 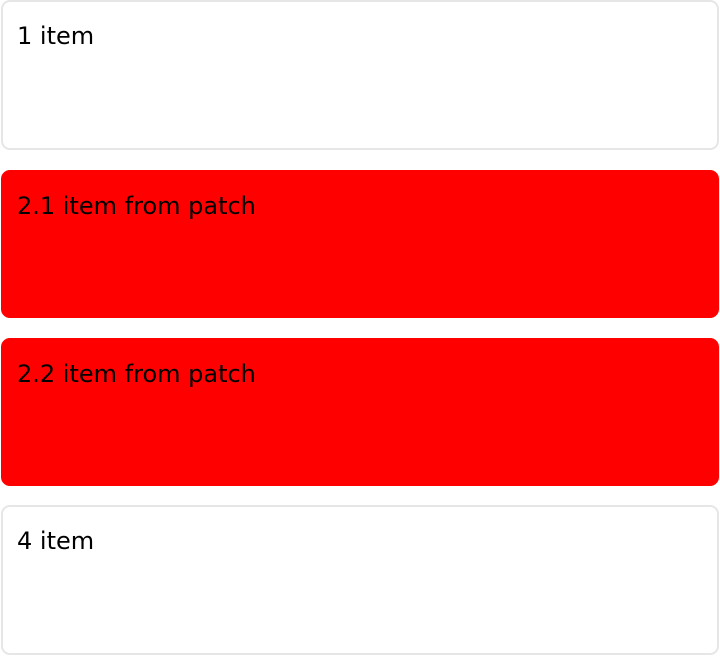 I want to click on list-item-label: 2.1 item from patch, so click(x=136, y=206).